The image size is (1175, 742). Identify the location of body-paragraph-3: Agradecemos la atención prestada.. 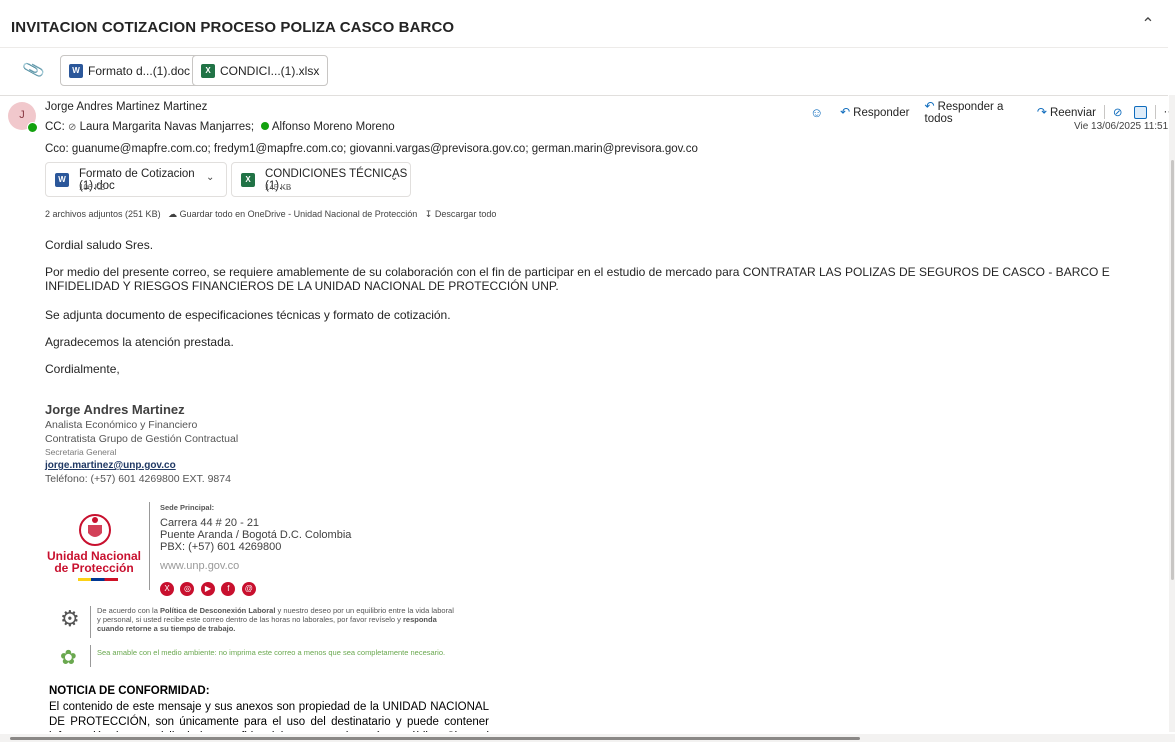
(139, 342).